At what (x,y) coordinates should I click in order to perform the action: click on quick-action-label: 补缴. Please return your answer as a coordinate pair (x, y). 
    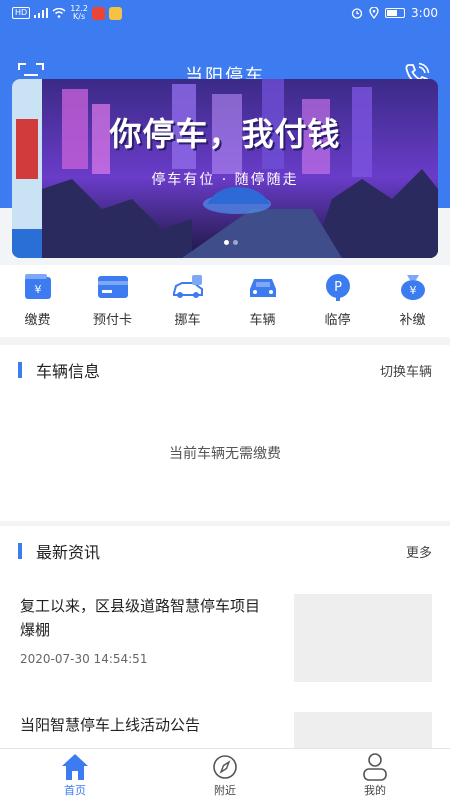
    Looking at the image, I should click on (412, 320).